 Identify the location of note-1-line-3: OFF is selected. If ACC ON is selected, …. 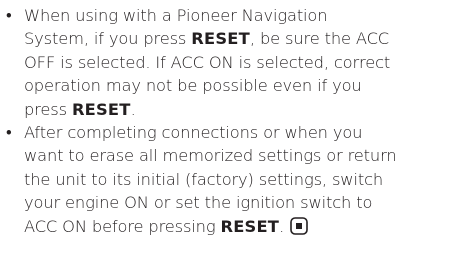
(207, 62).